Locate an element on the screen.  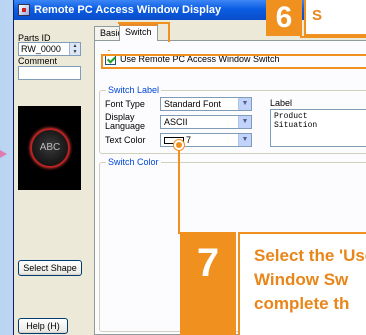
font-type-label: Font Type is located at coordinates (125, 104).